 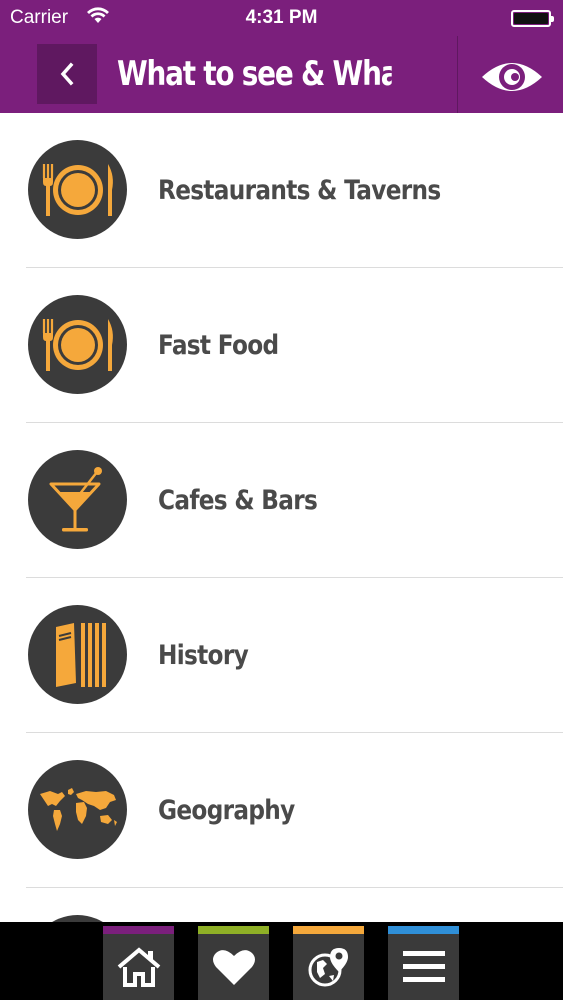 I want to click on globe-pin-icon, so click(x=328, y=967).